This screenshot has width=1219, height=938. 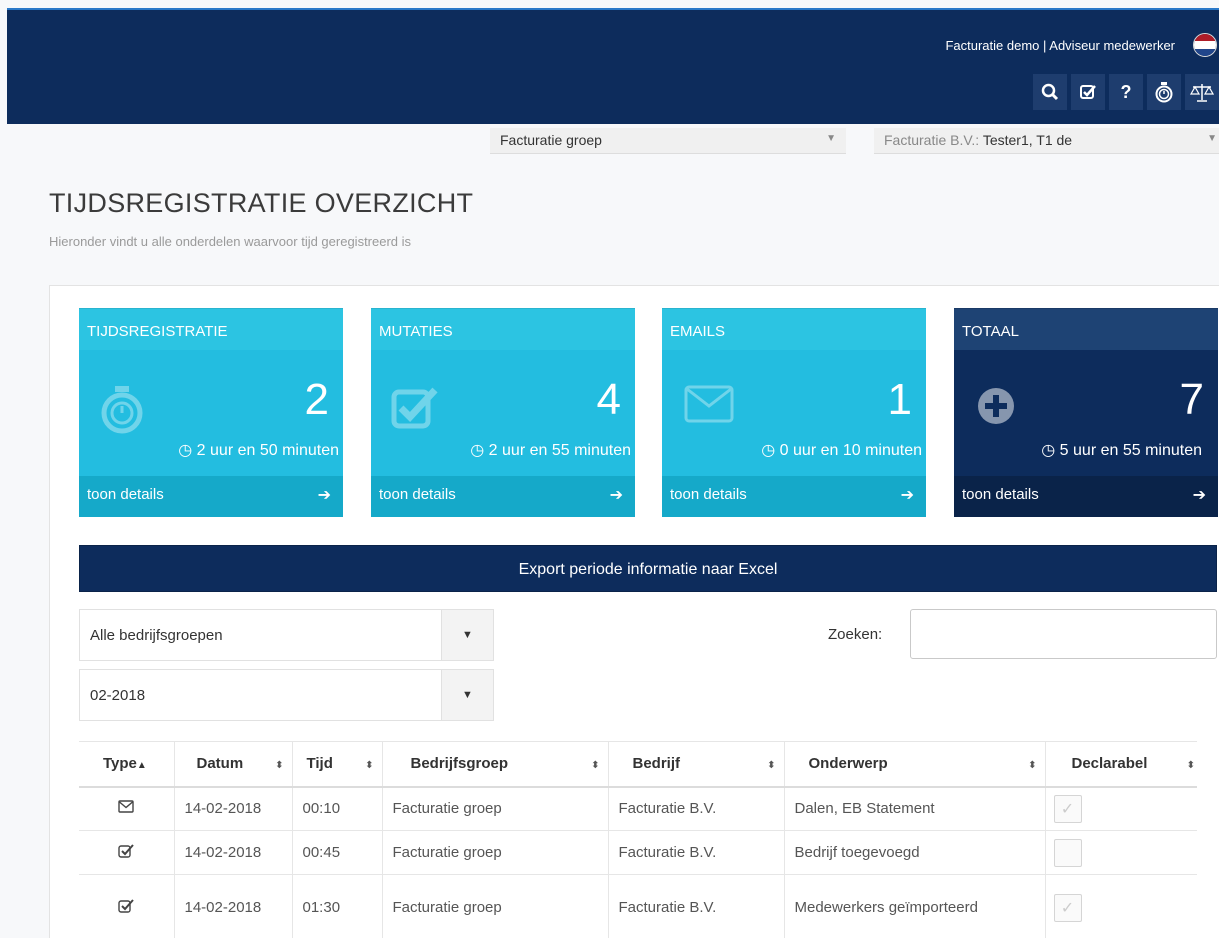 I want to click on card-time: ◷ 5 uur en 55 minuten, so click(x=1121, y=450).